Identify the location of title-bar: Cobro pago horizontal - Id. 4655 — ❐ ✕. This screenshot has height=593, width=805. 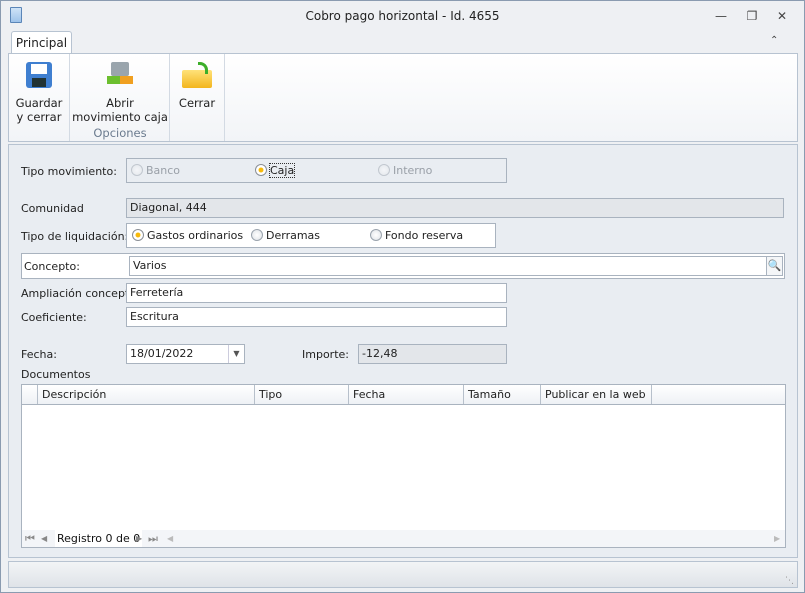
(402, 16).